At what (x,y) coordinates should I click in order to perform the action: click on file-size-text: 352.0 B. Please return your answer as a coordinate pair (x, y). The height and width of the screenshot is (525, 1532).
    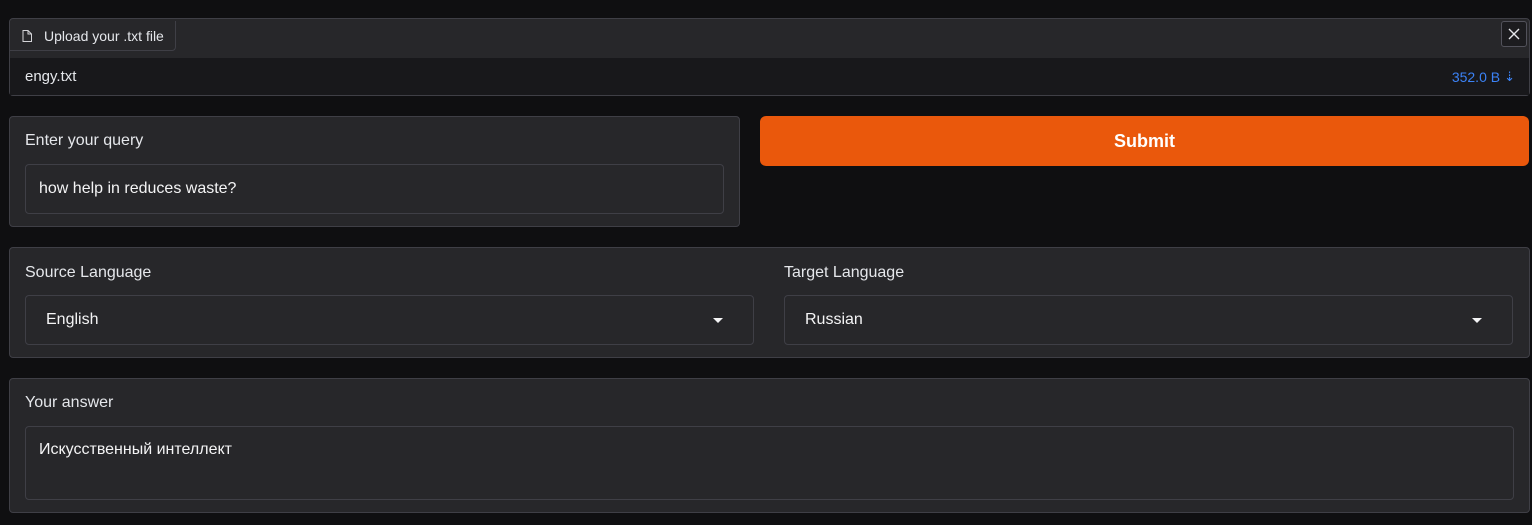
    Looking at the image, I should click on (1476, 76).